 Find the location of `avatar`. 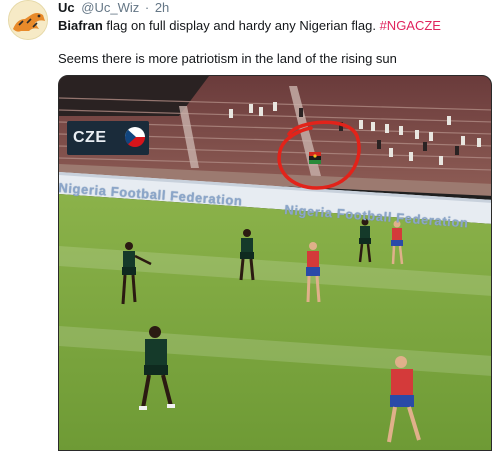

avatar is located at coordinates (28, 20).